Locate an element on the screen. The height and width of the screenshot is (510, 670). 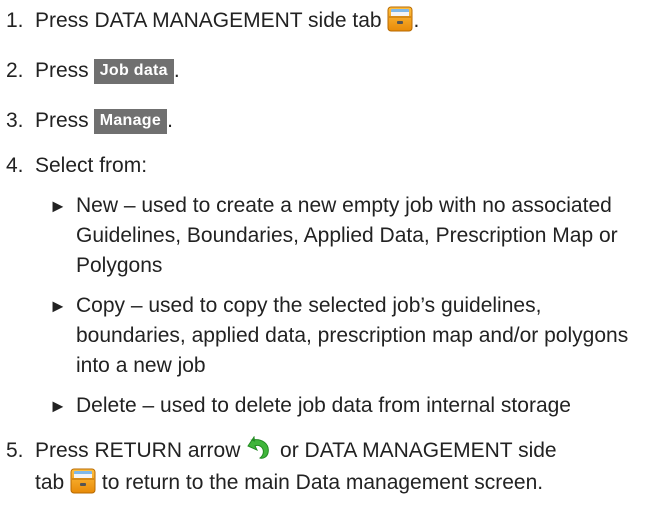
step-number: 3. is located at coordinates (15, 120).